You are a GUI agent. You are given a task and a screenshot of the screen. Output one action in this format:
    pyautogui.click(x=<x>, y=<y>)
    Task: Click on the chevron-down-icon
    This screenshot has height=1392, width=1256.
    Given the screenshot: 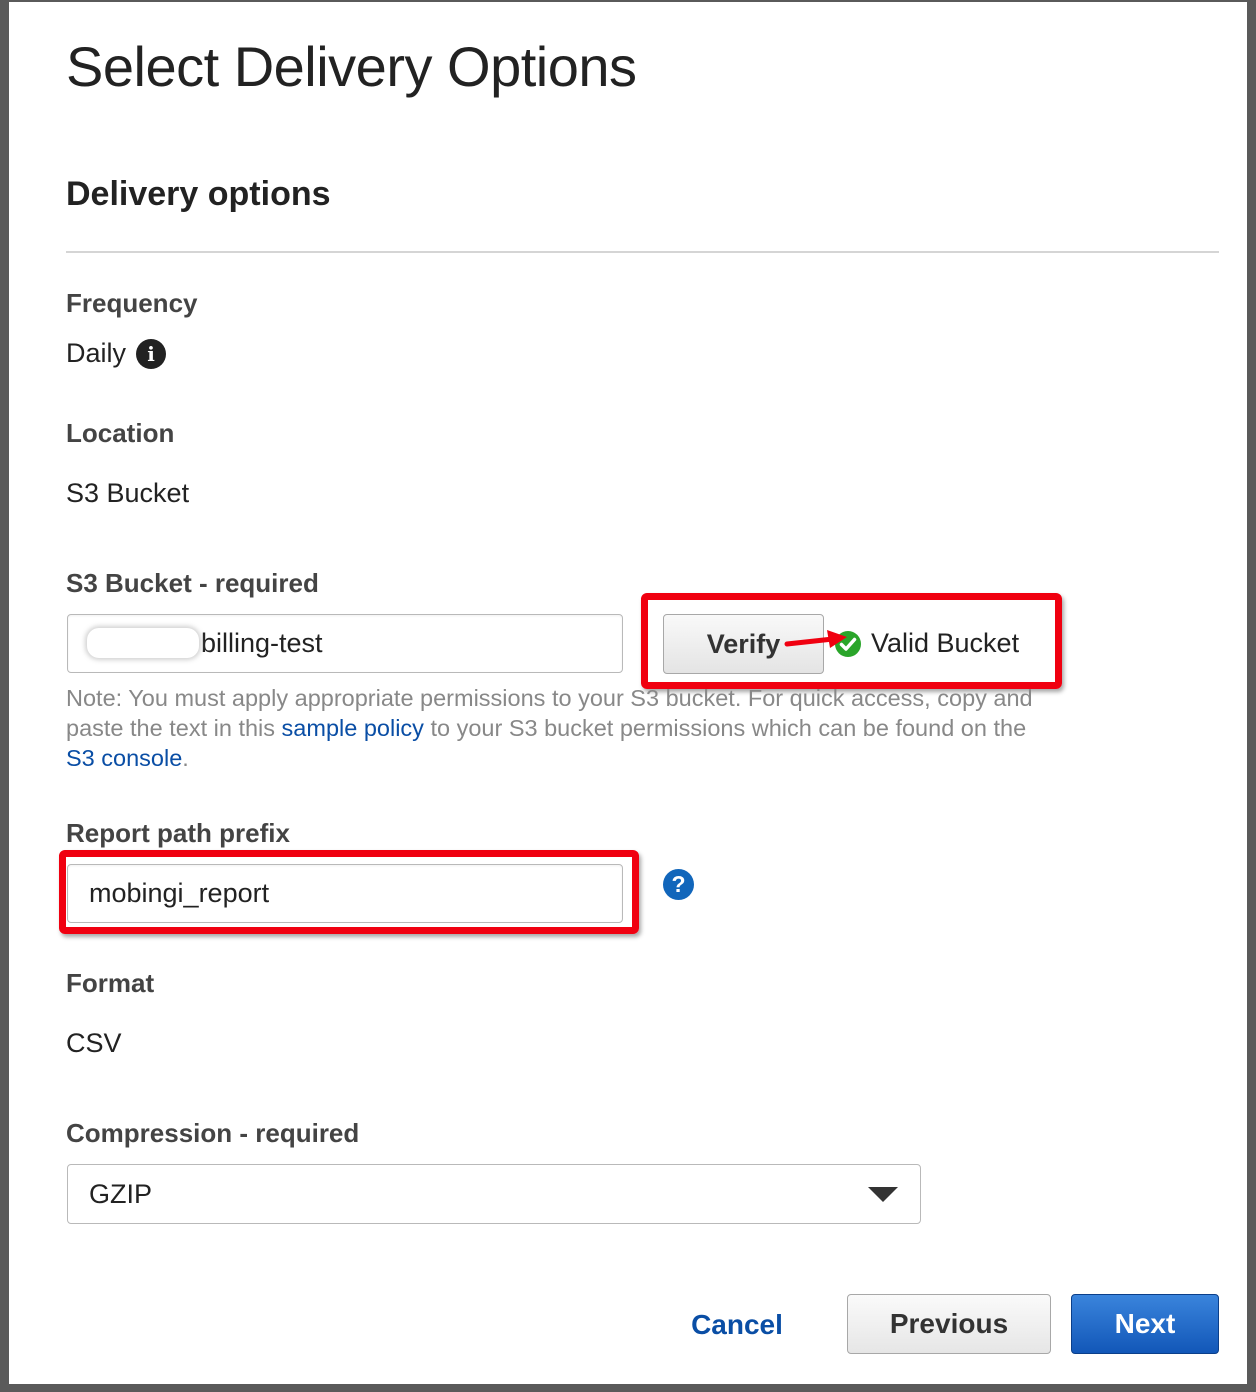 What is the action you would take?
    pyautogui.click(x=883, y=1194)
    